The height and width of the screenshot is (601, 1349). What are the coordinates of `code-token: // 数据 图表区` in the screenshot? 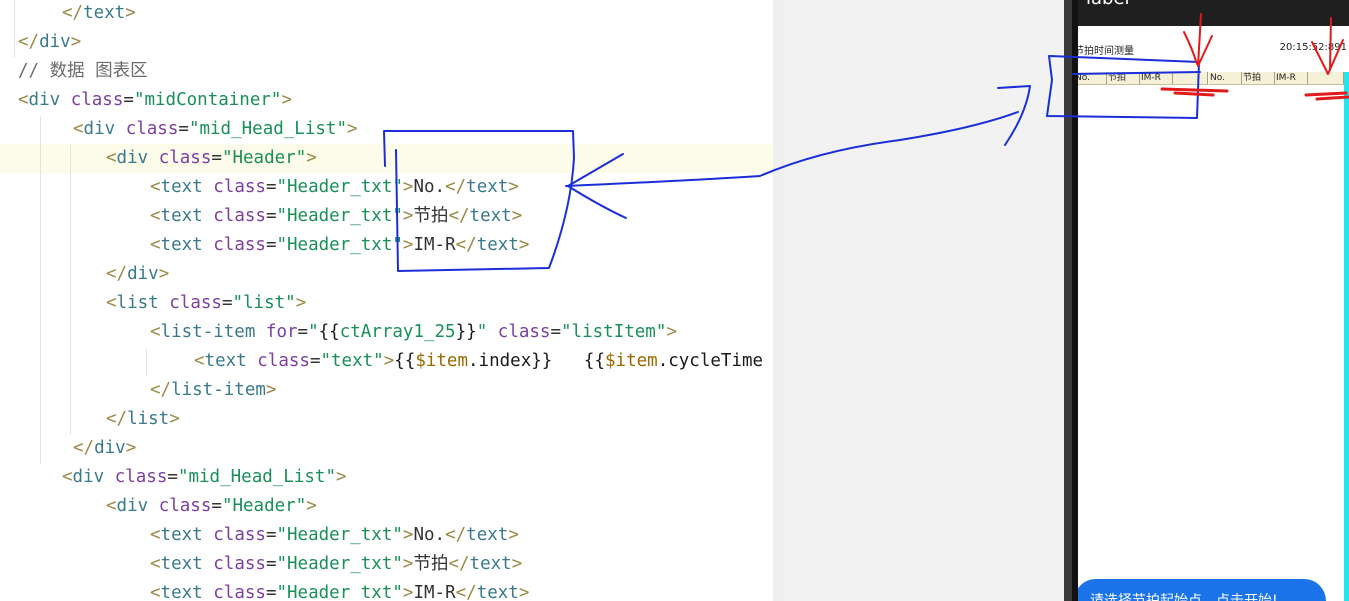 It's located at (83, 71).